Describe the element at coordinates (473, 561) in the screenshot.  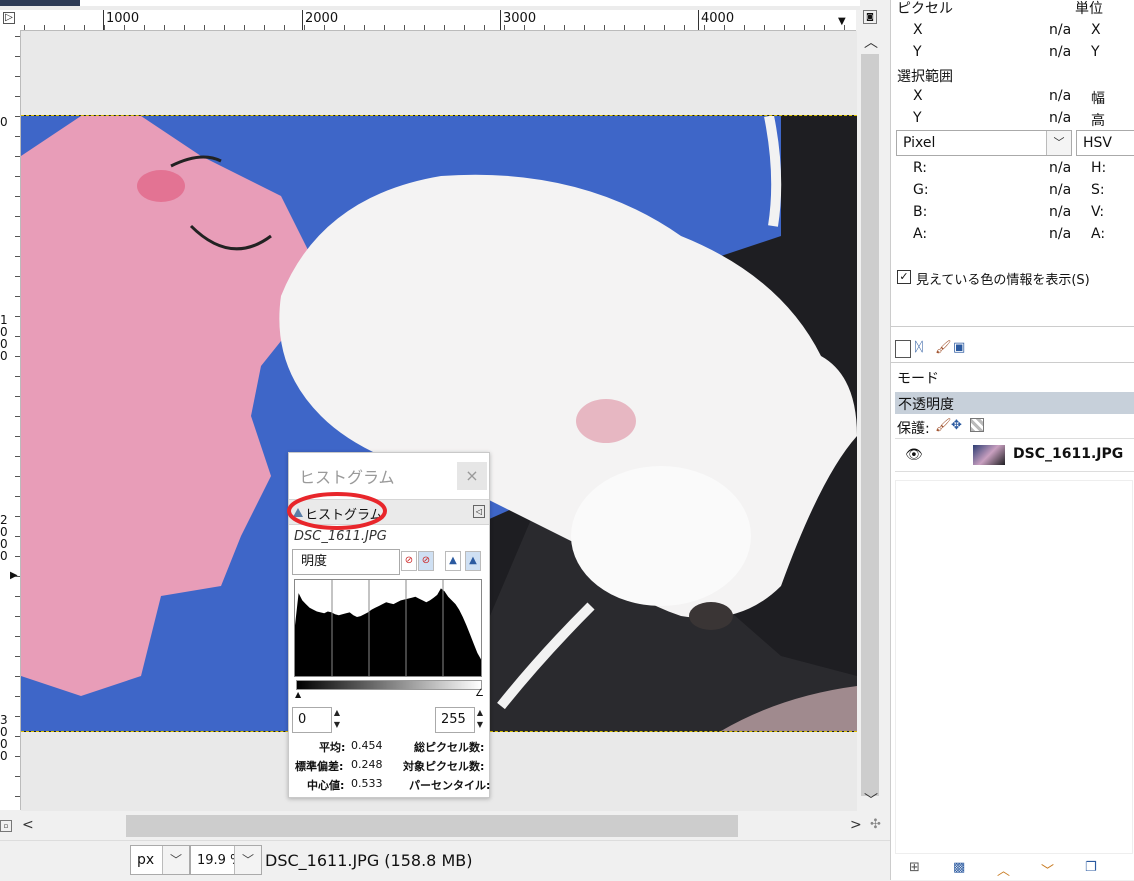
I see `log-histogram-icon: ▲` at that location.